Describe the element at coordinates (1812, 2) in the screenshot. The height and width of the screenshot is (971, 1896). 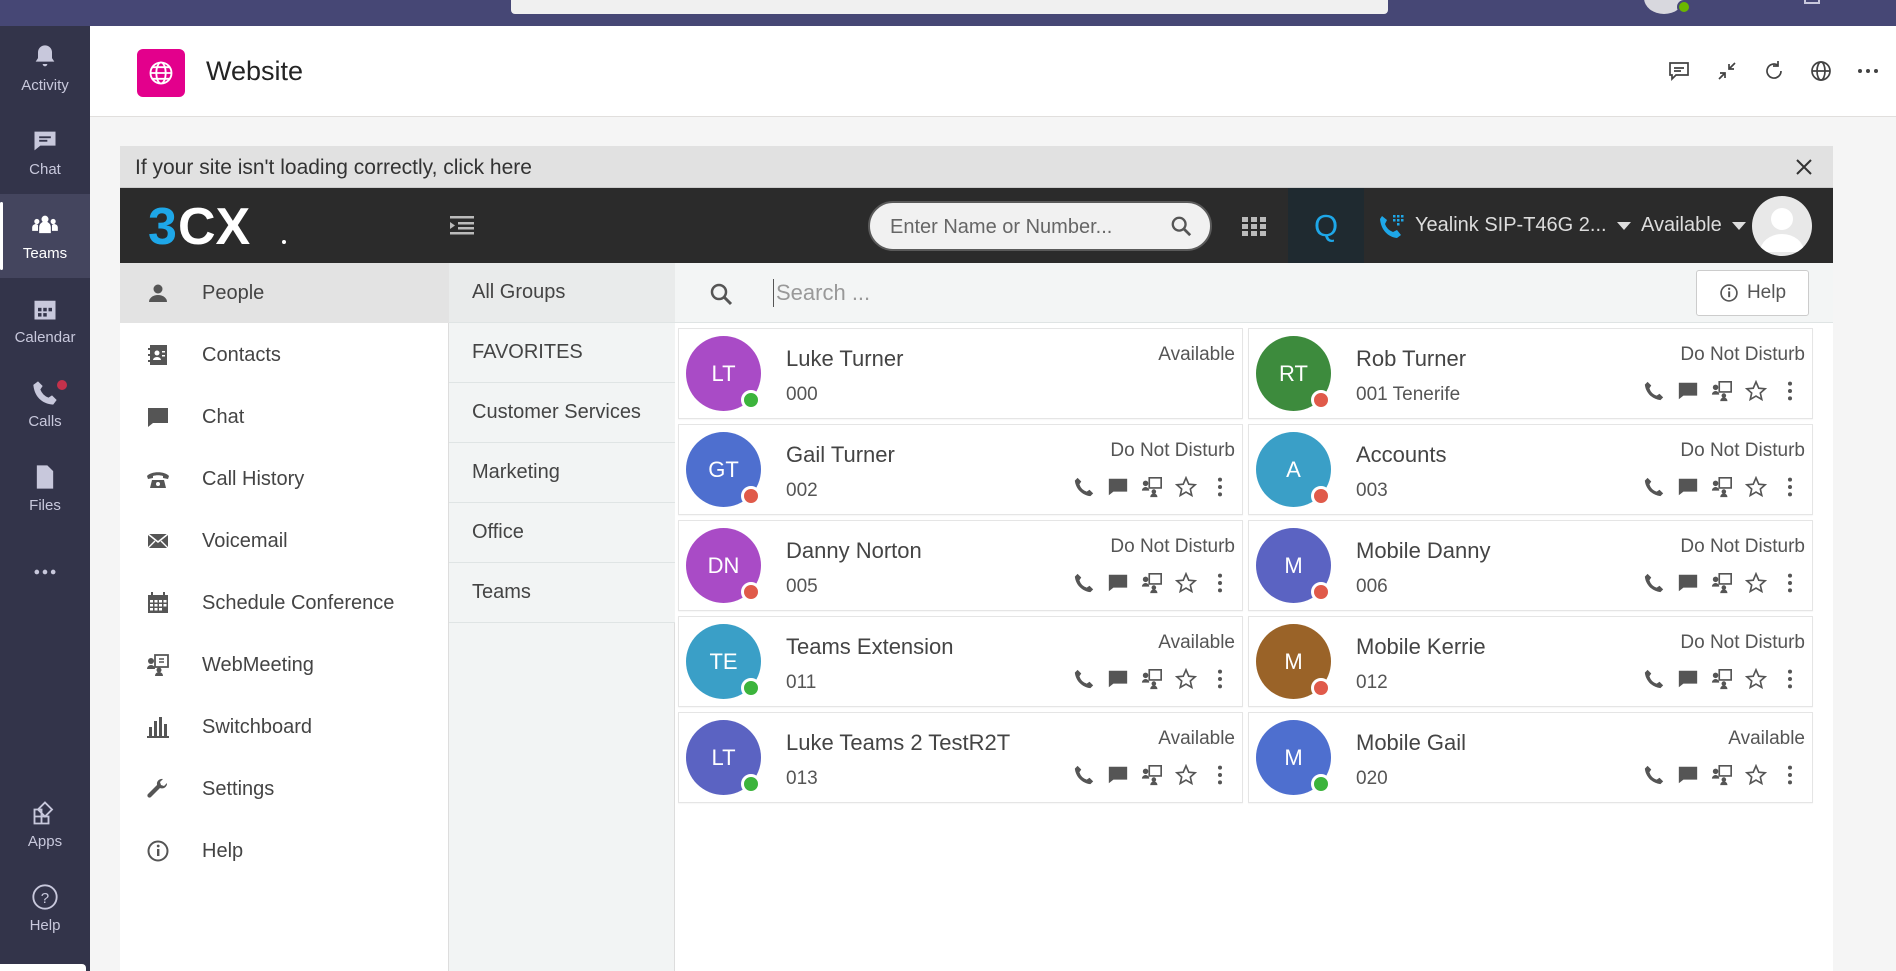
I see `window-minimize-icon` at that location.